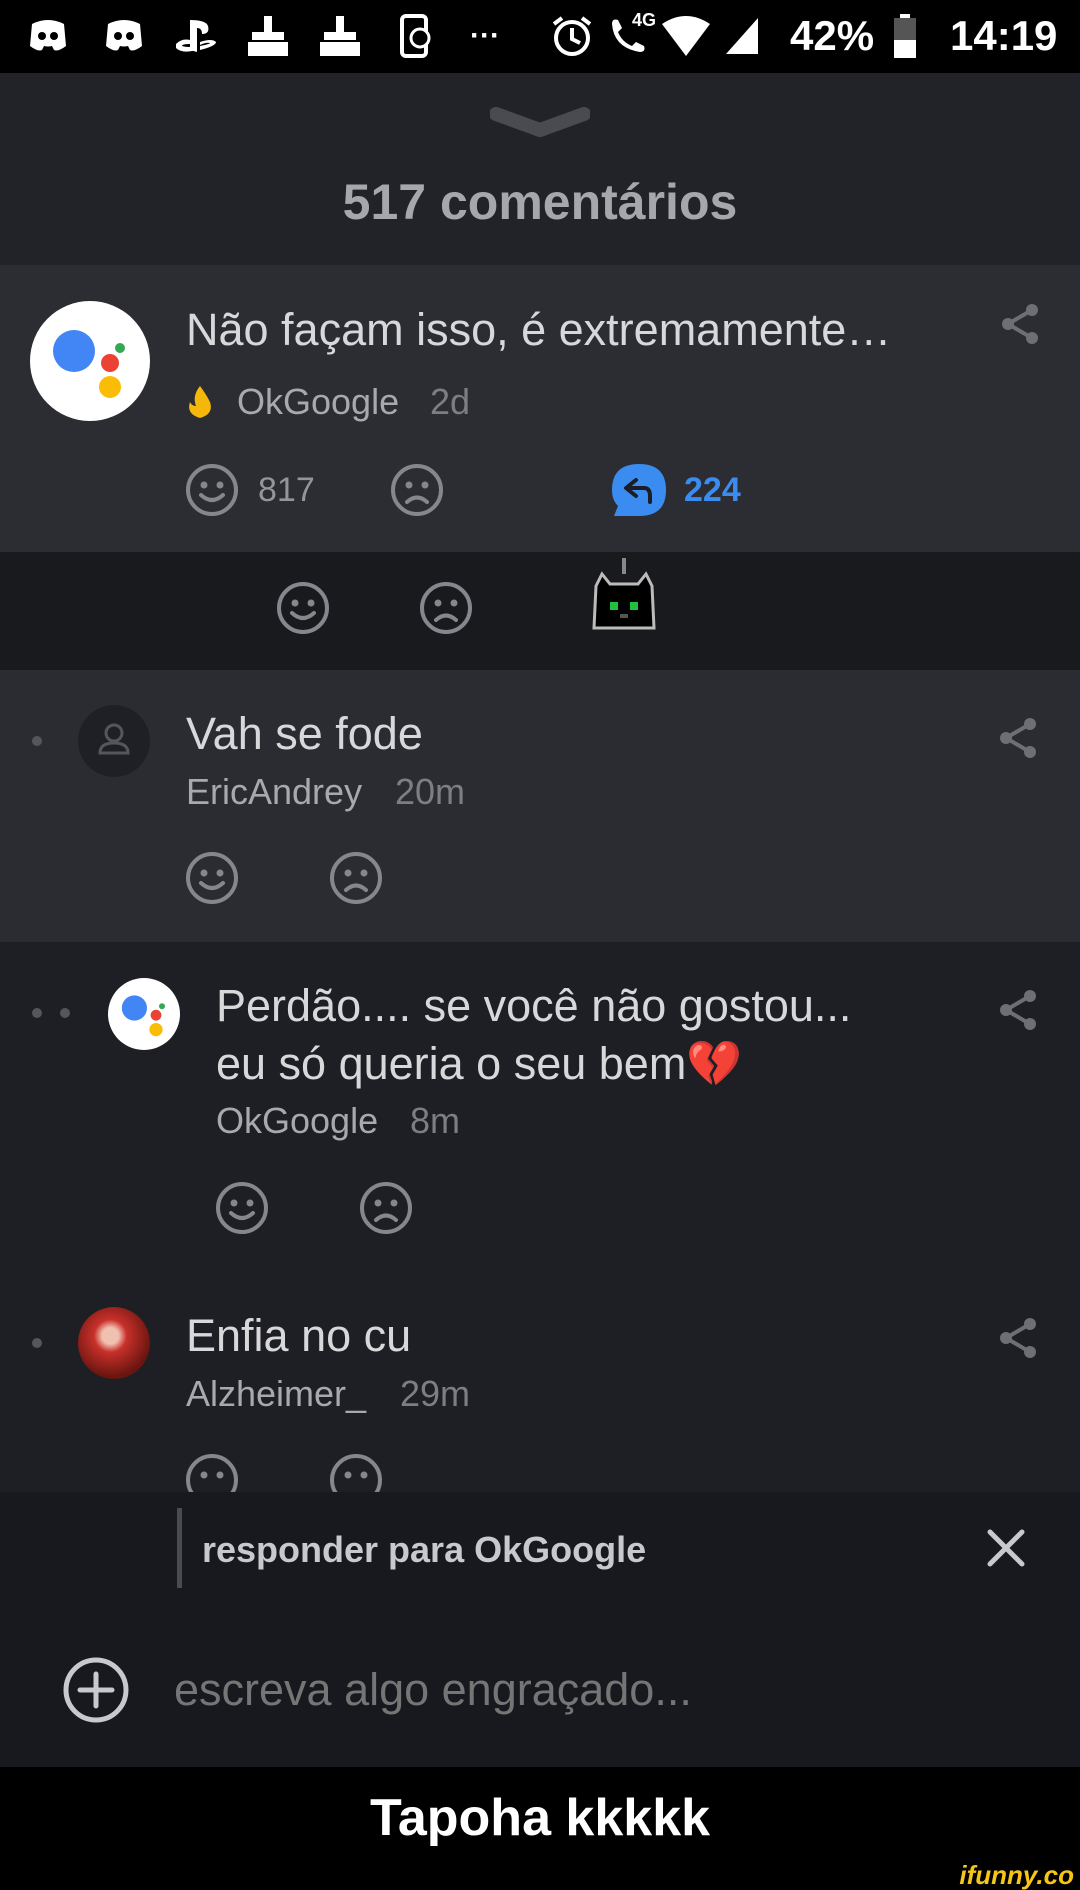 The width and height of the screenshot is (1080, 1890). Describe the element at coordinates (639, 490) in the screenshot. I see `reply-bubble-icon` at that location.